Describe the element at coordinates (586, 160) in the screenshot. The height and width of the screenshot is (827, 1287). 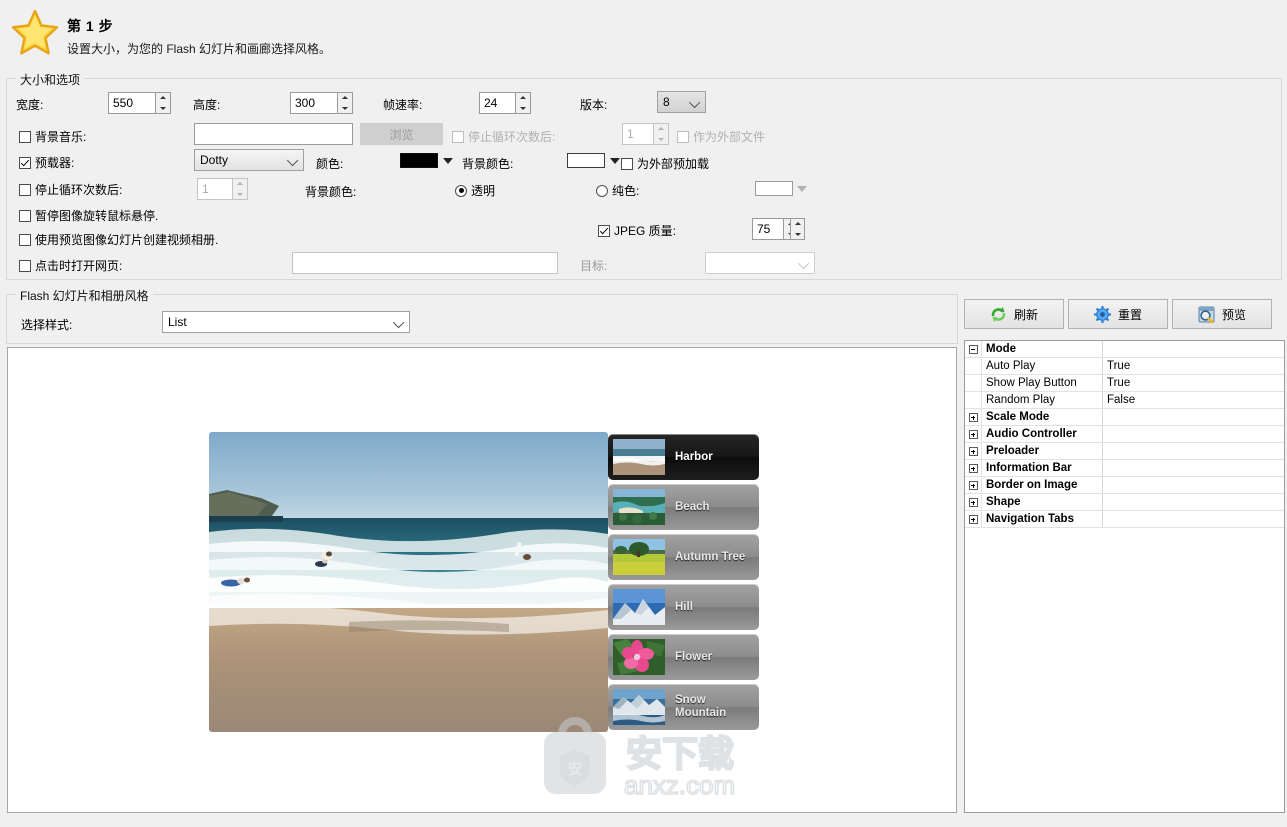
I see `preloader-bgcolor-swatch` at that location.